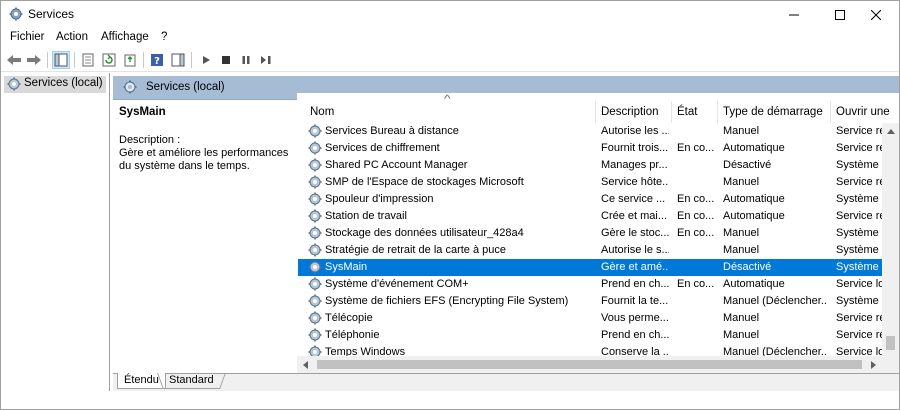 The height and width of the screenshot is (410, 900). What do you see at coordinates (164, 37) in the screenshot?
I see `menu-help: ?` at bounding box center [164, 37].